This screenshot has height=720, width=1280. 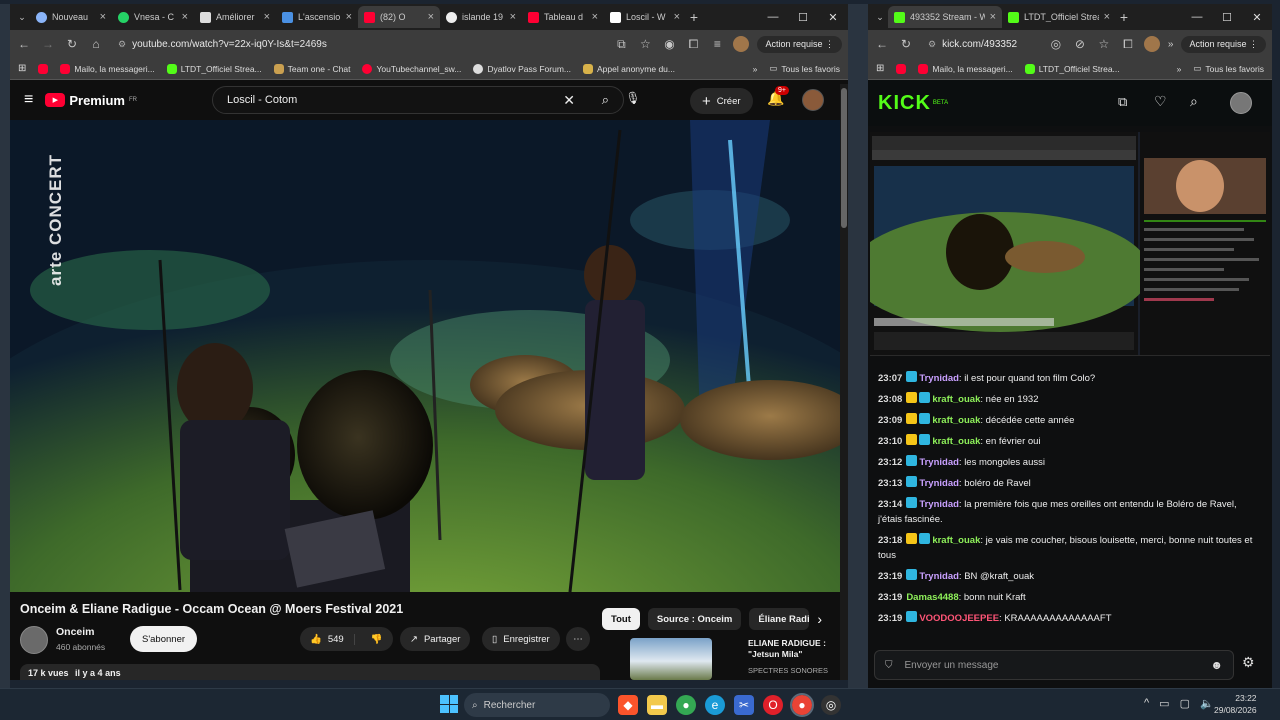 What do you see at coordinates (1146, 703) in the screenshot?
I see `show-hidden-icons-icon: ^` at bounding box center [1146, 703].